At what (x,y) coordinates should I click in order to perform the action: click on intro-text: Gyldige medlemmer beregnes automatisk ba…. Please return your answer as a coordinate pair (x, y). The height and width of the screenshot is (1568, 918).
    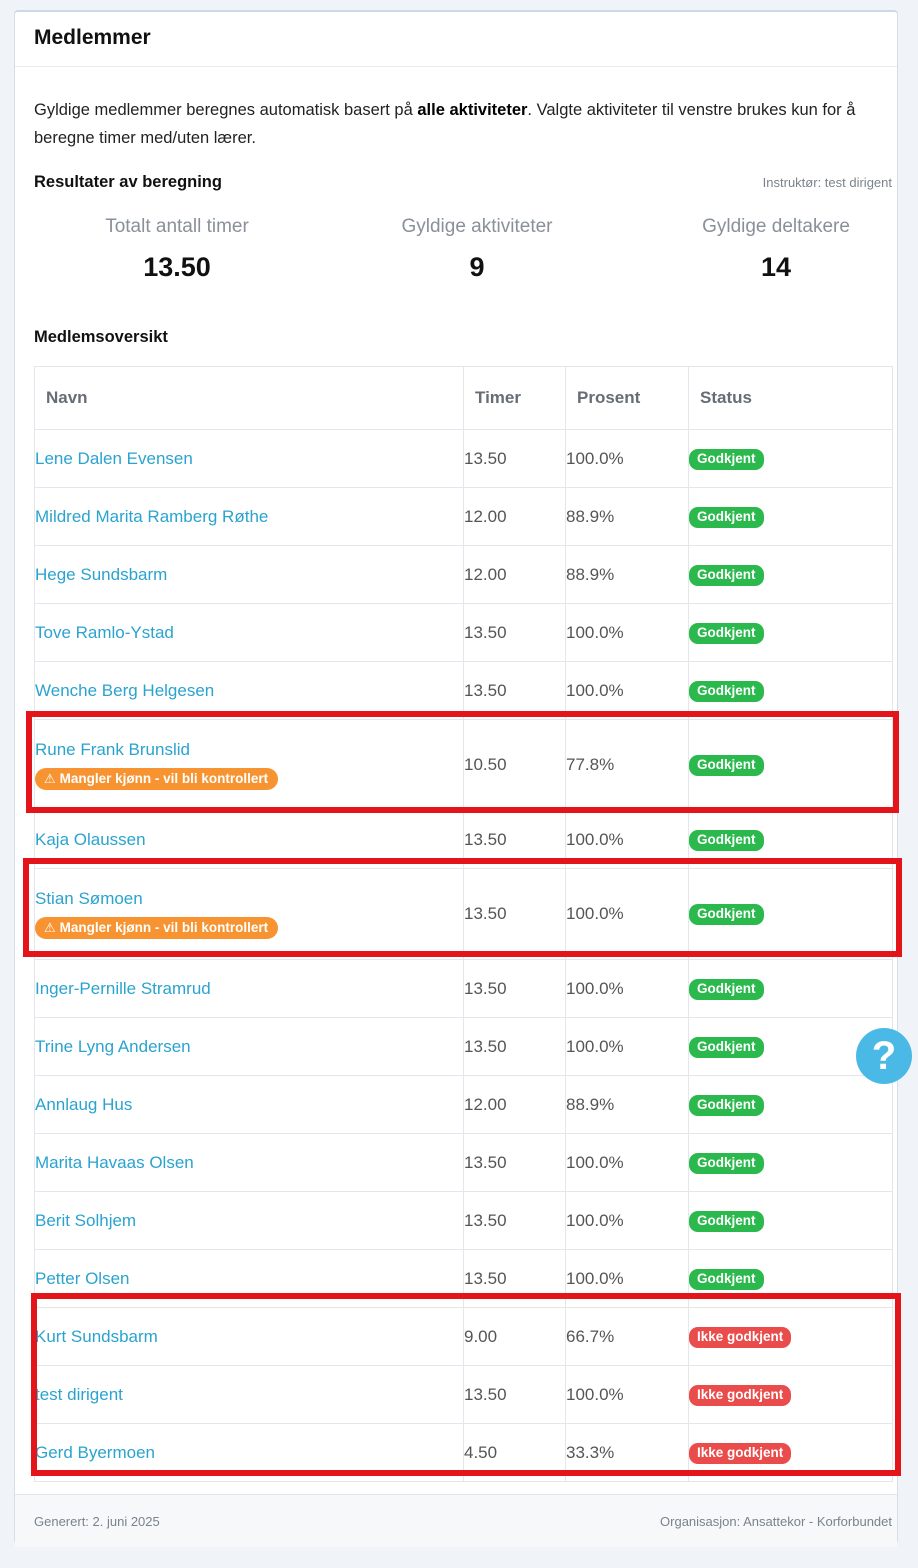
    Looking at the image, I should click on (464, 124).